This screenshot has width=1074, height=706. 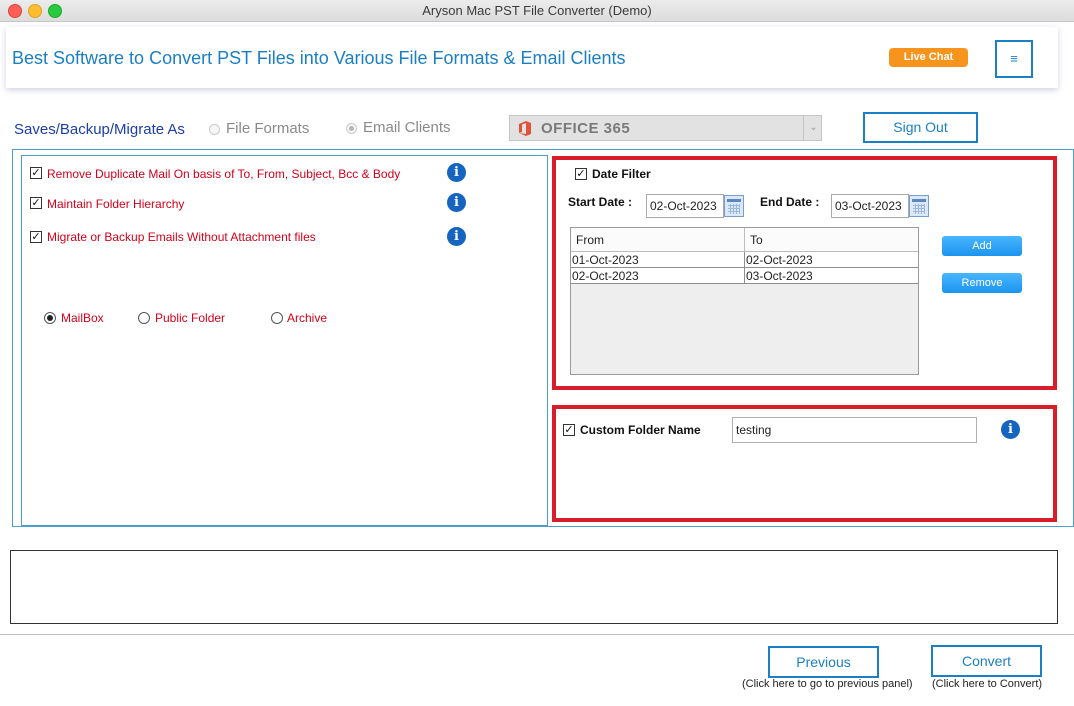 What do you see at coordinates (36, 237) in the screenshot?
I see `without-attachment-checkbox: ✓` at bounding box center [36, 237].